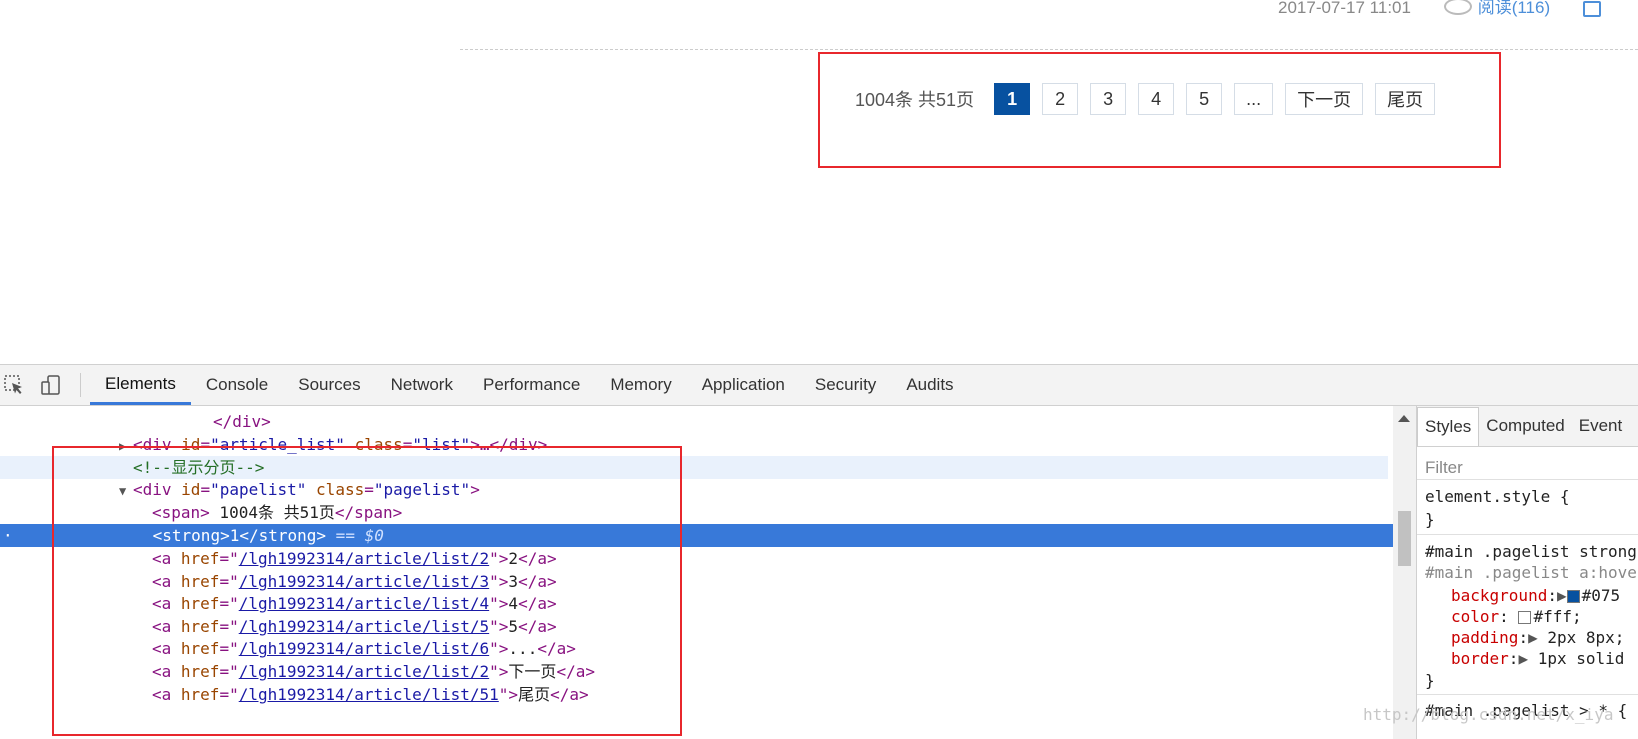  What do you see at coordinates (1525, 617) in the screenshot?
I see `color-swatch-white` at bounding box center [1525, 617].